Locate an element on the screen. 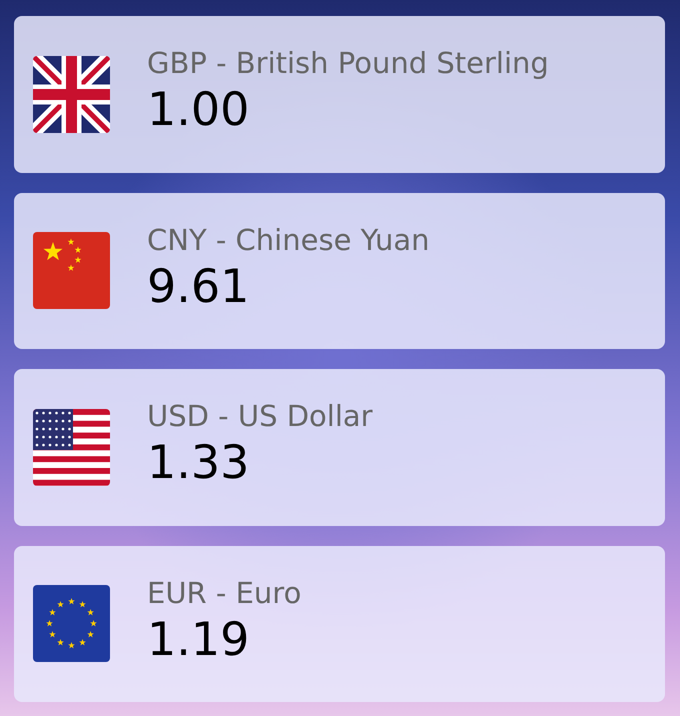  currency-name: EUR - Euro is located at coordinates (224, 593).